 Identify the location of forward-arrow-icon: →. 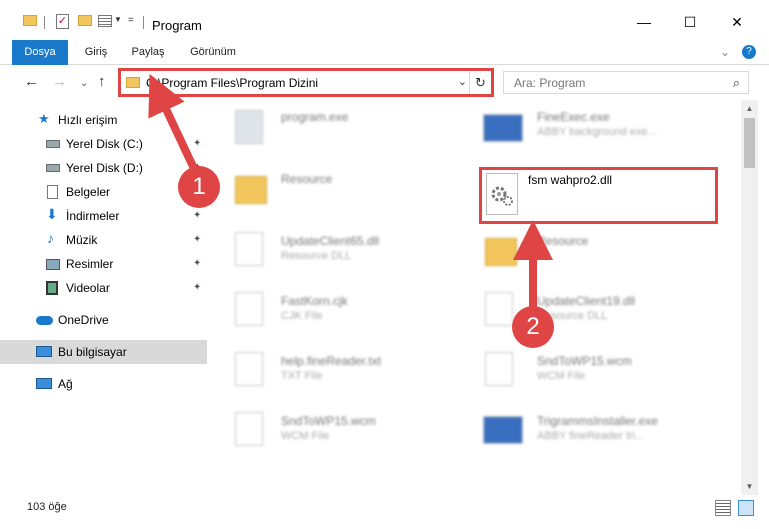
(59, 82).